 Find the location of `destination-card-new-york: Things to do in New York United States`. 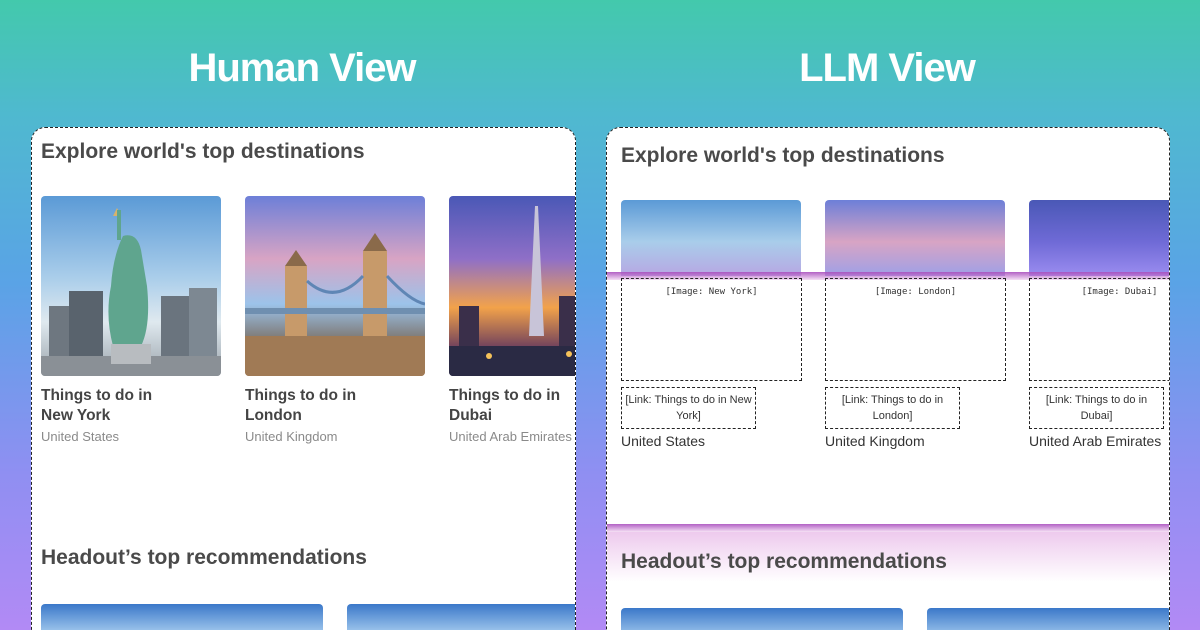

destination-card-new-york: Things to do in New York United States is located at coordinates (131, 320).